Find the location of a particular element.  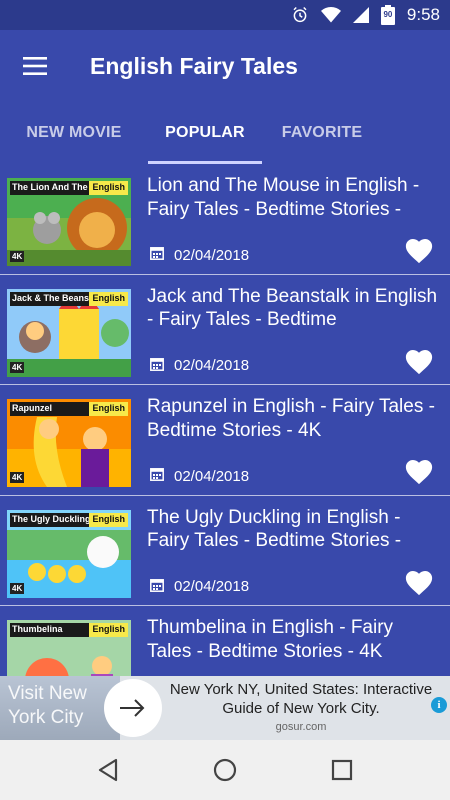

home-icon is located at coordinates (225, 770).